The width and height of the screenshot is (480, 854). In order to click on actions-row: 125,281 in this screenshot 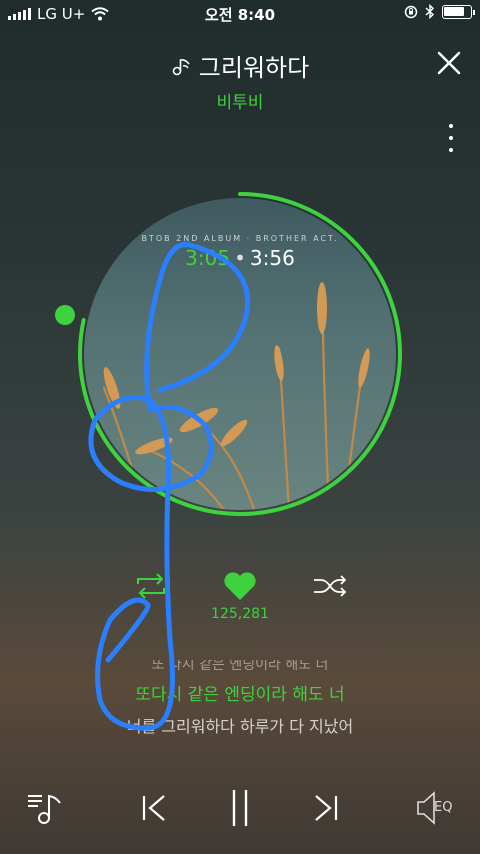, I will do `click(240, 600)`.